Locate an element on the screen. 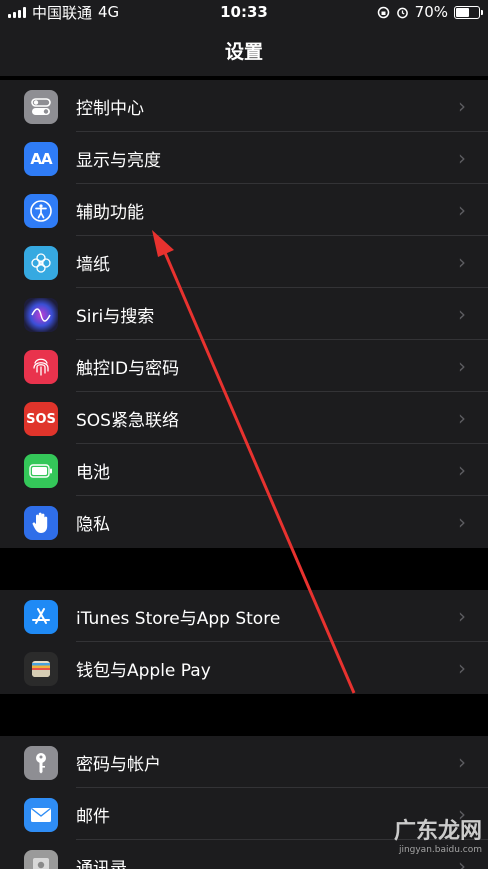 Image resolution: width=488 pixels, height=869 pixels. watermark: 广东龙网 jingyan.baidu.com is located at coordinates (438, 834).